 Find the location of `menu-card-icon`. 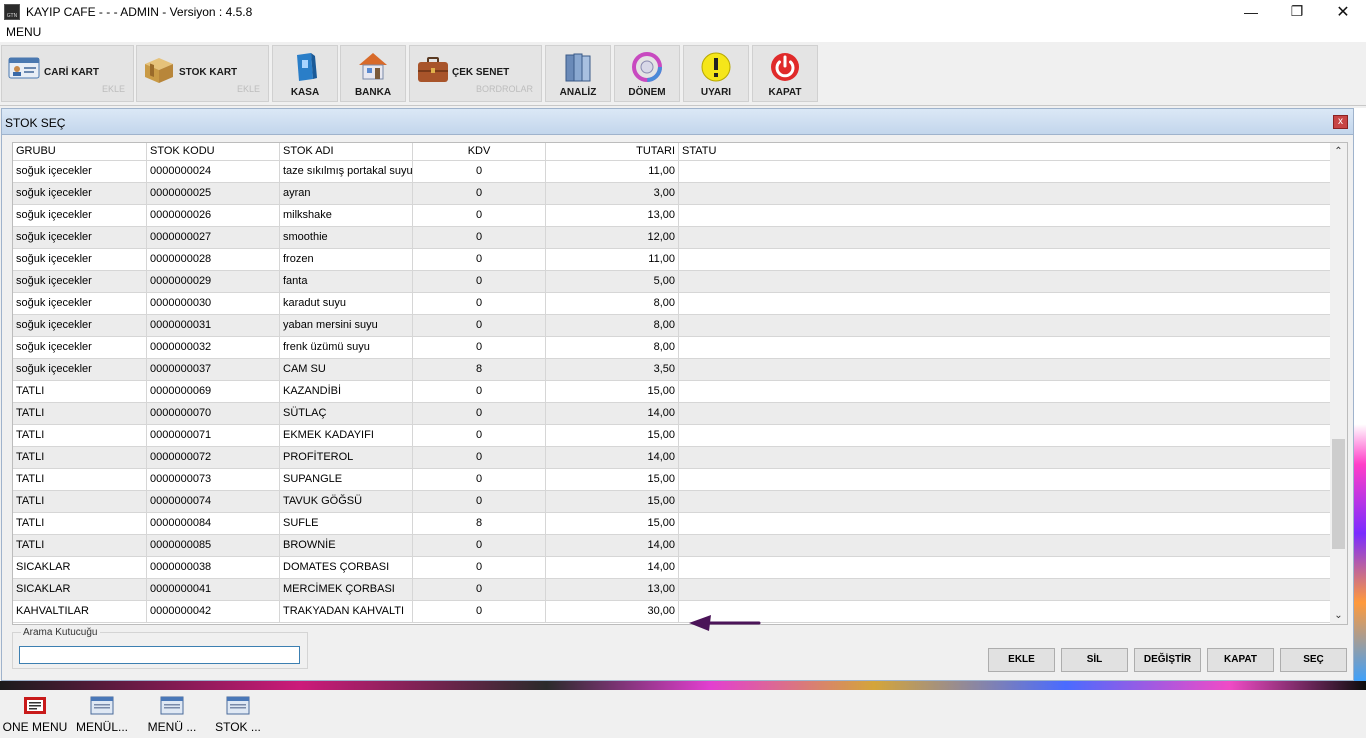

menu-card-icon is located at coordinates (35, 705).